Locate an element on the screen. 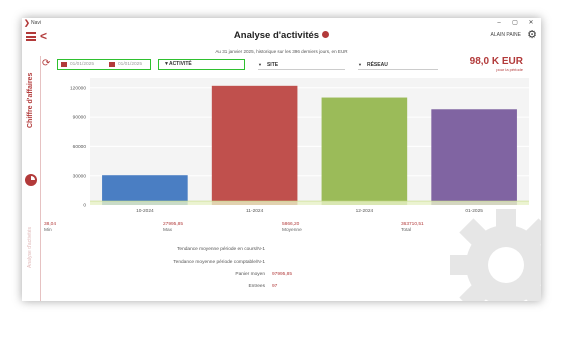 The width and height of the screenshot is (585, 343). basket-label: Panier moyen is located at coordinates (250, 274).